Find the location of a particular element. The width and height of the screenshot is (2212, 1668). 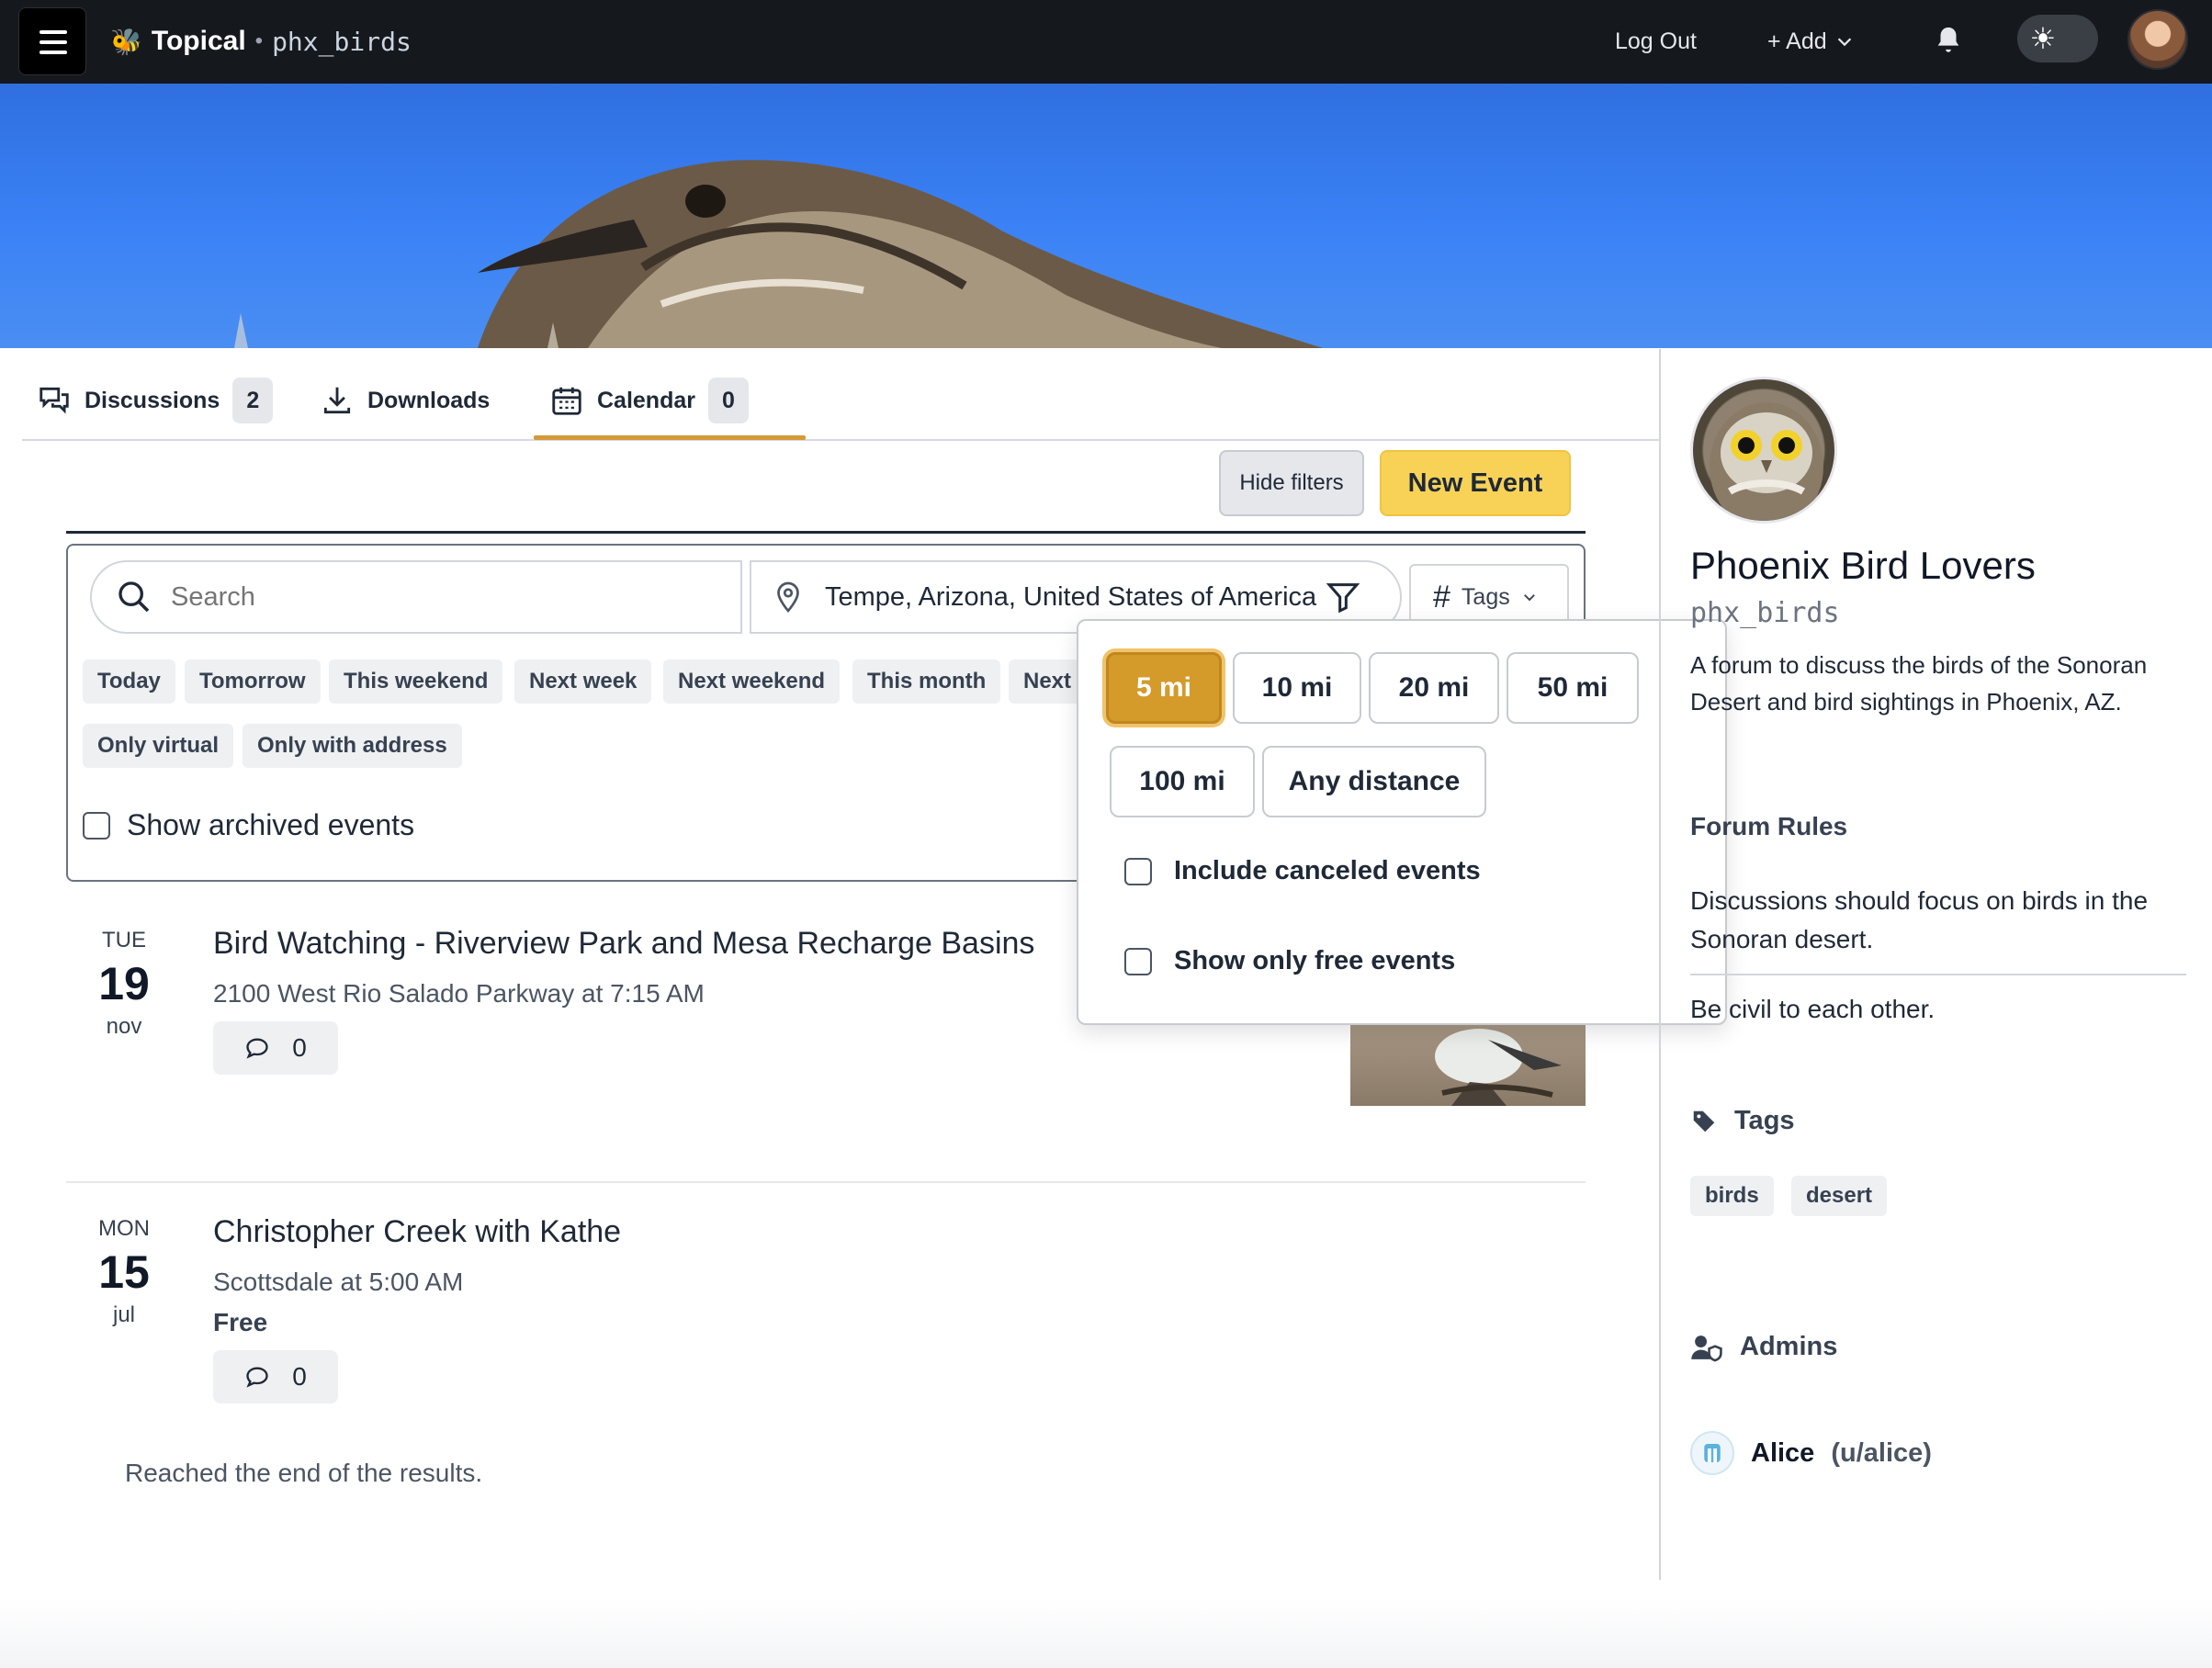

hide-filters-button: Hide filters is located at coordinates (1291, 483).